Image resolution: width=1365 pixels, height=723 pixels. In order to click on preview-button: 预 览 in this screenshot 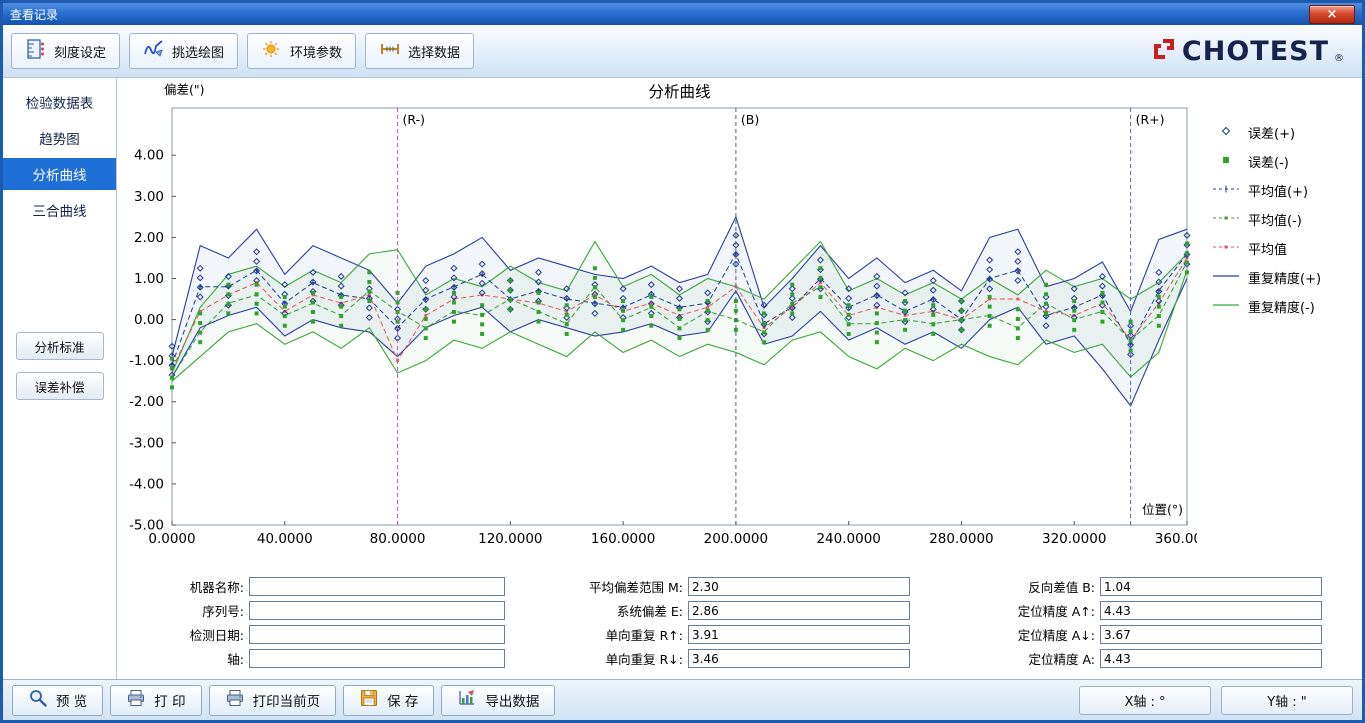, I will do `click(58, 700)`.